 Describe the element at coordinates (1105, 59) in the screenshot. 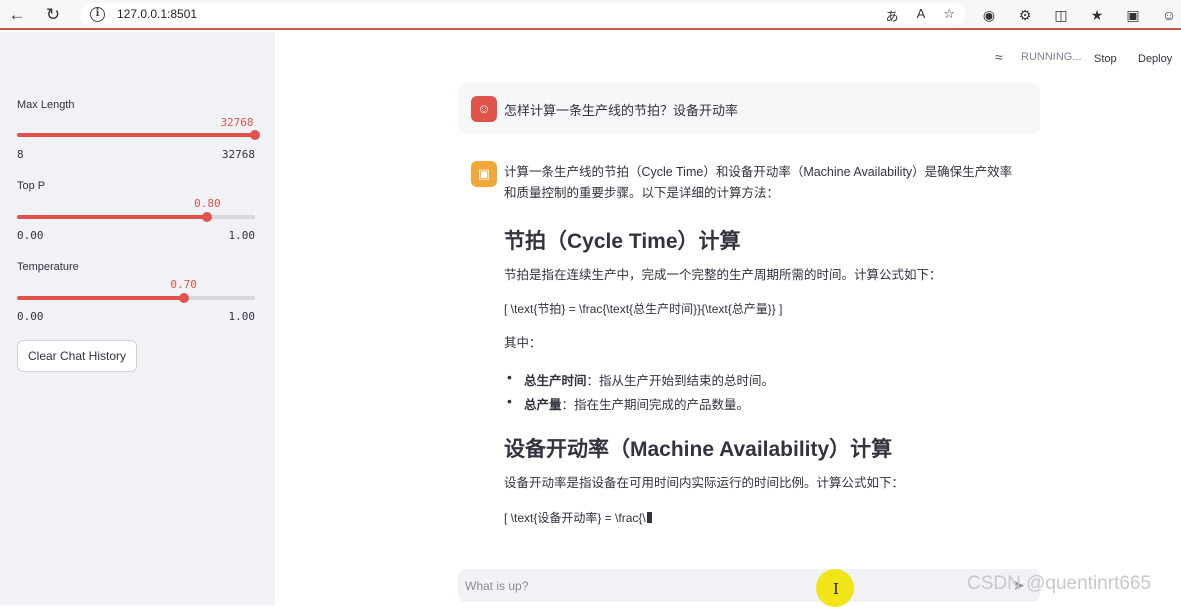

I see `stop-button: Stop` at that location.